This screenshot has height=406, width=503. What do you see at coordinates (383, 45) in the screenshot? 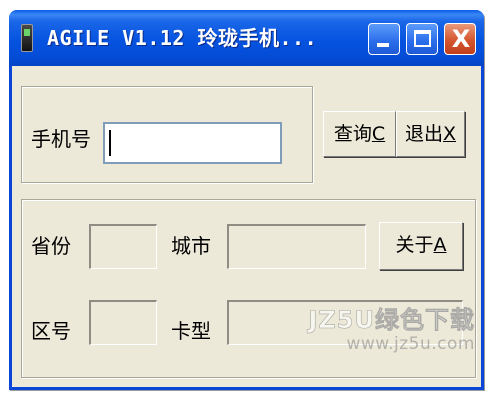
I see `minimize-icon` at bounding box center [383, 45].